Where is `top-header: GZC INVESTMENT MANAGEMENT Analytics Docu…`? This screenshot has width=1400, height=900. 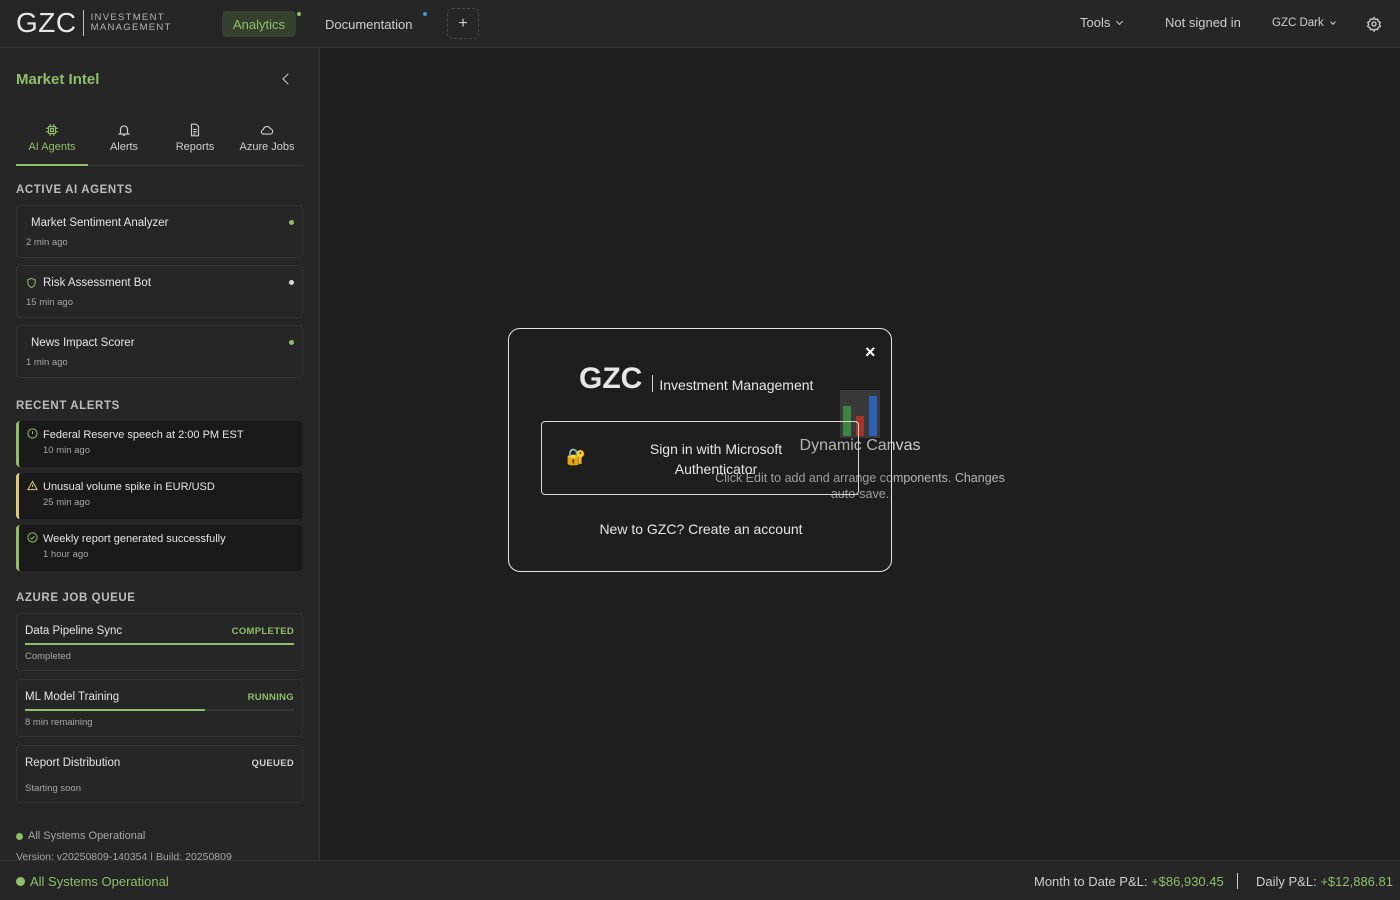 top-header: GZC INVESTMENT MANAGEMENT Analytics Docu… is located at coordinates (700, 24).